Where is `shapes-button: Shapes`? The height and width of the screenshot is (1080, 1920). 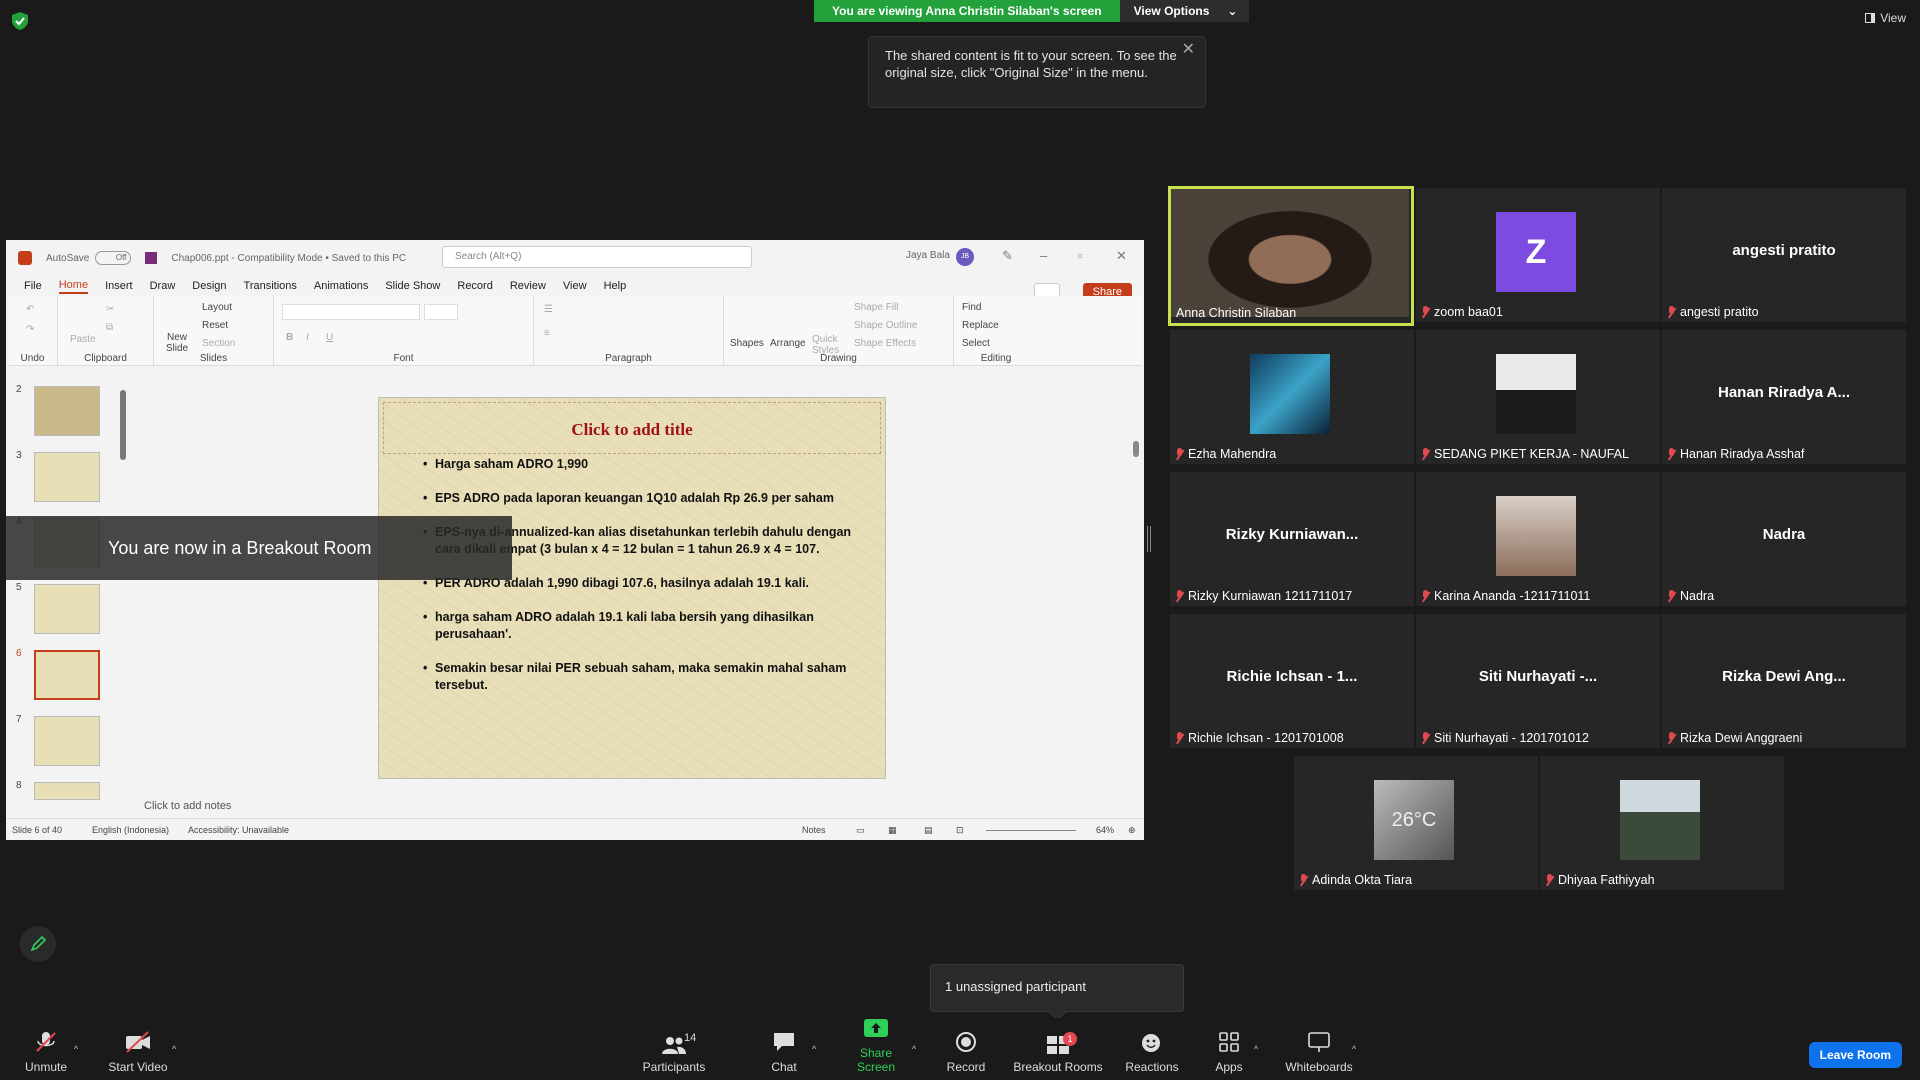
shapes-button: Shapes is located at coordinates (747, 343).